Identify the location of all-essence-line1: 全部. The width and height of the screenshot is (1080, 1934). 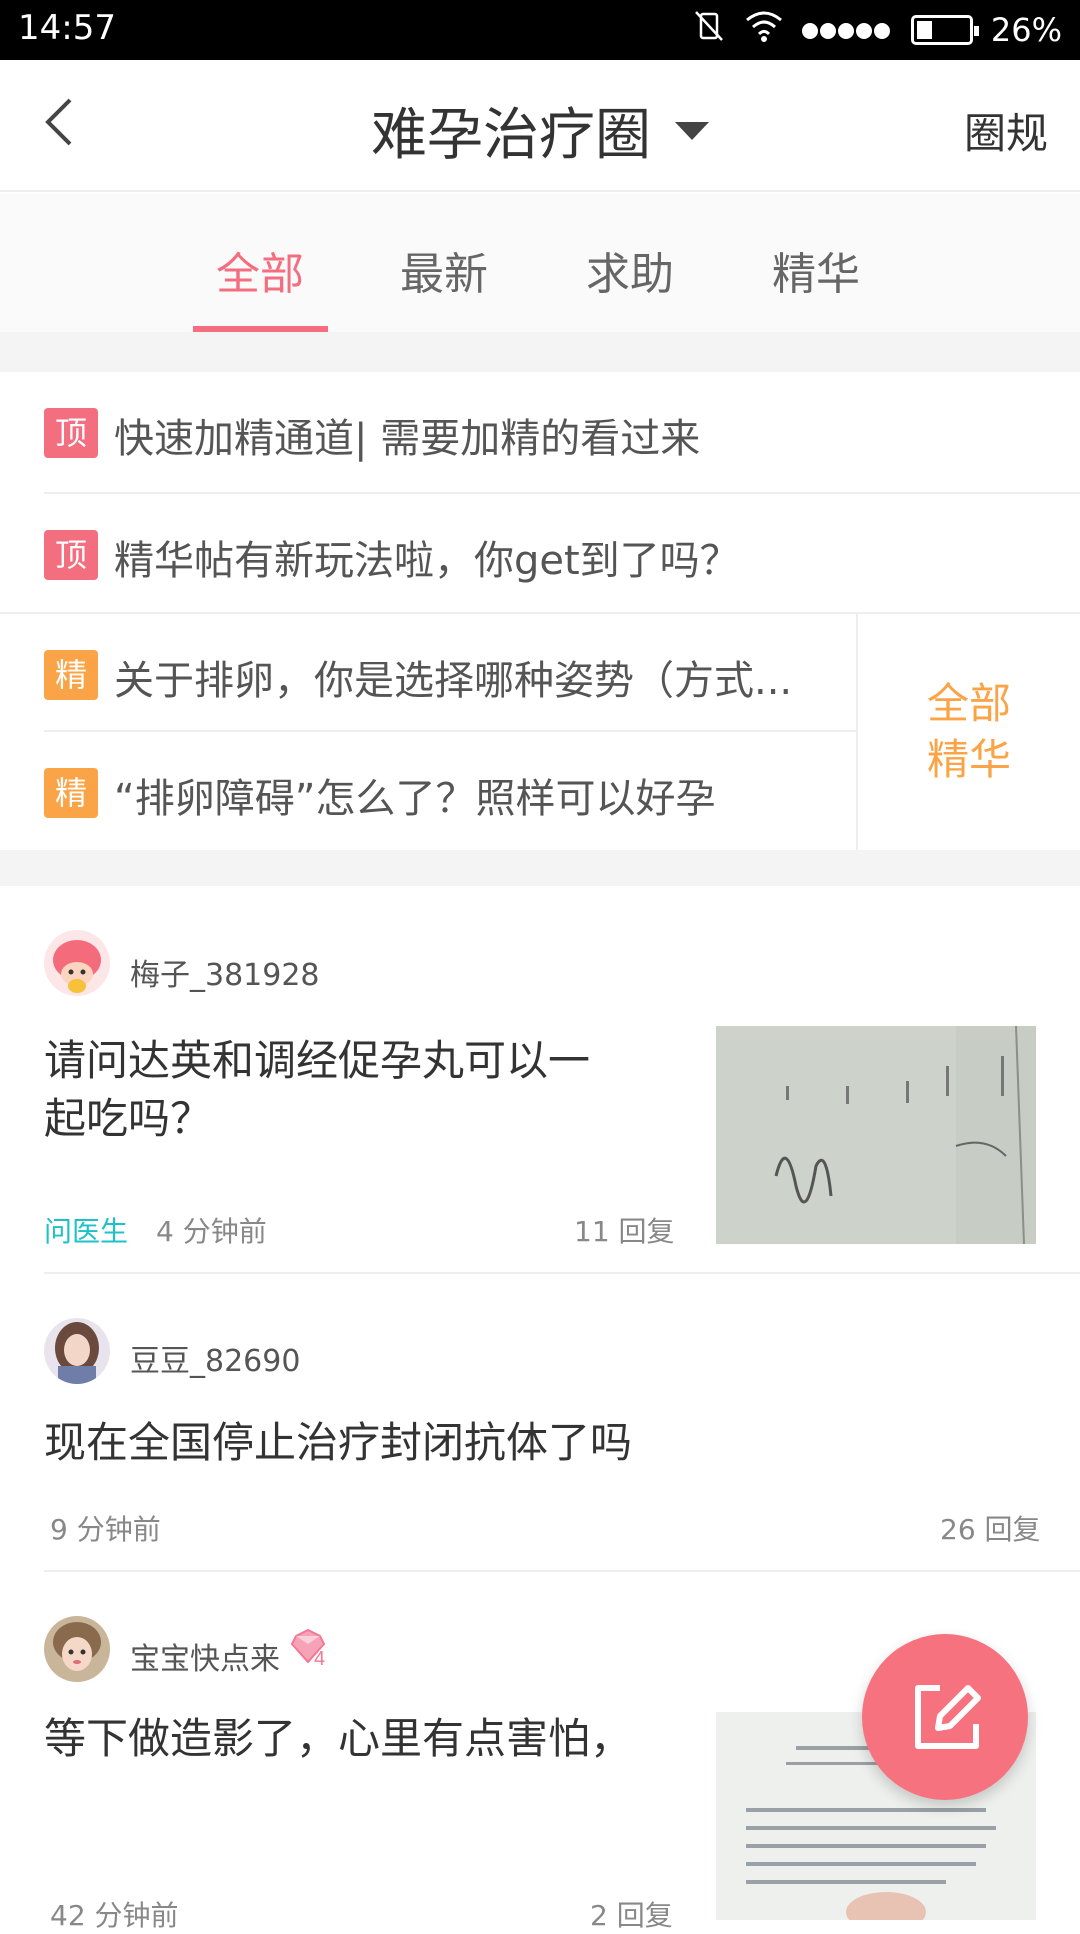
(968, 703).